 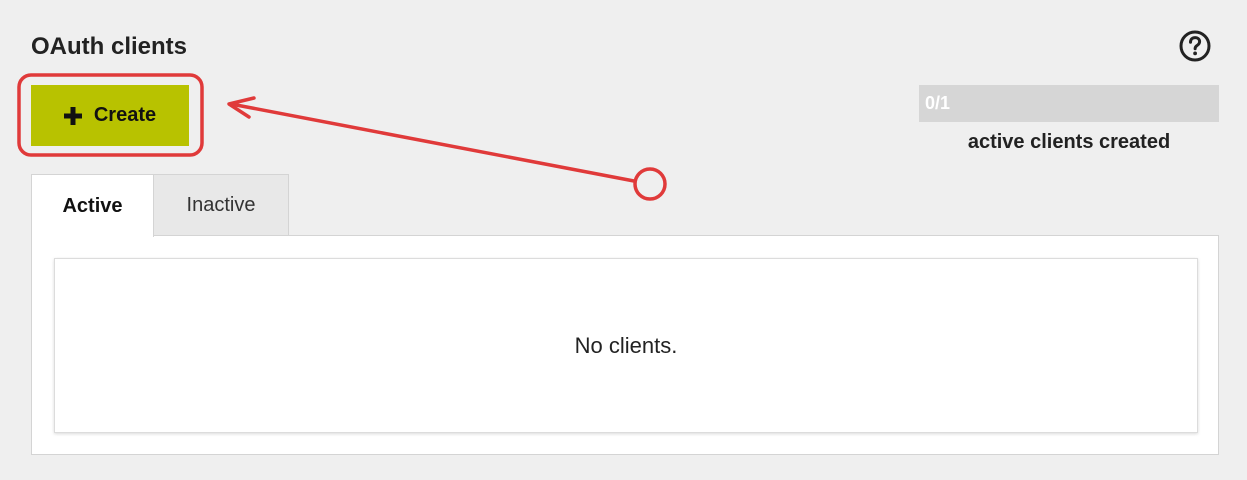 What do you see at coordinates (241, 107) in the screenshot?
I see `annotation-arrow-head` at bounding box center [241, 107].